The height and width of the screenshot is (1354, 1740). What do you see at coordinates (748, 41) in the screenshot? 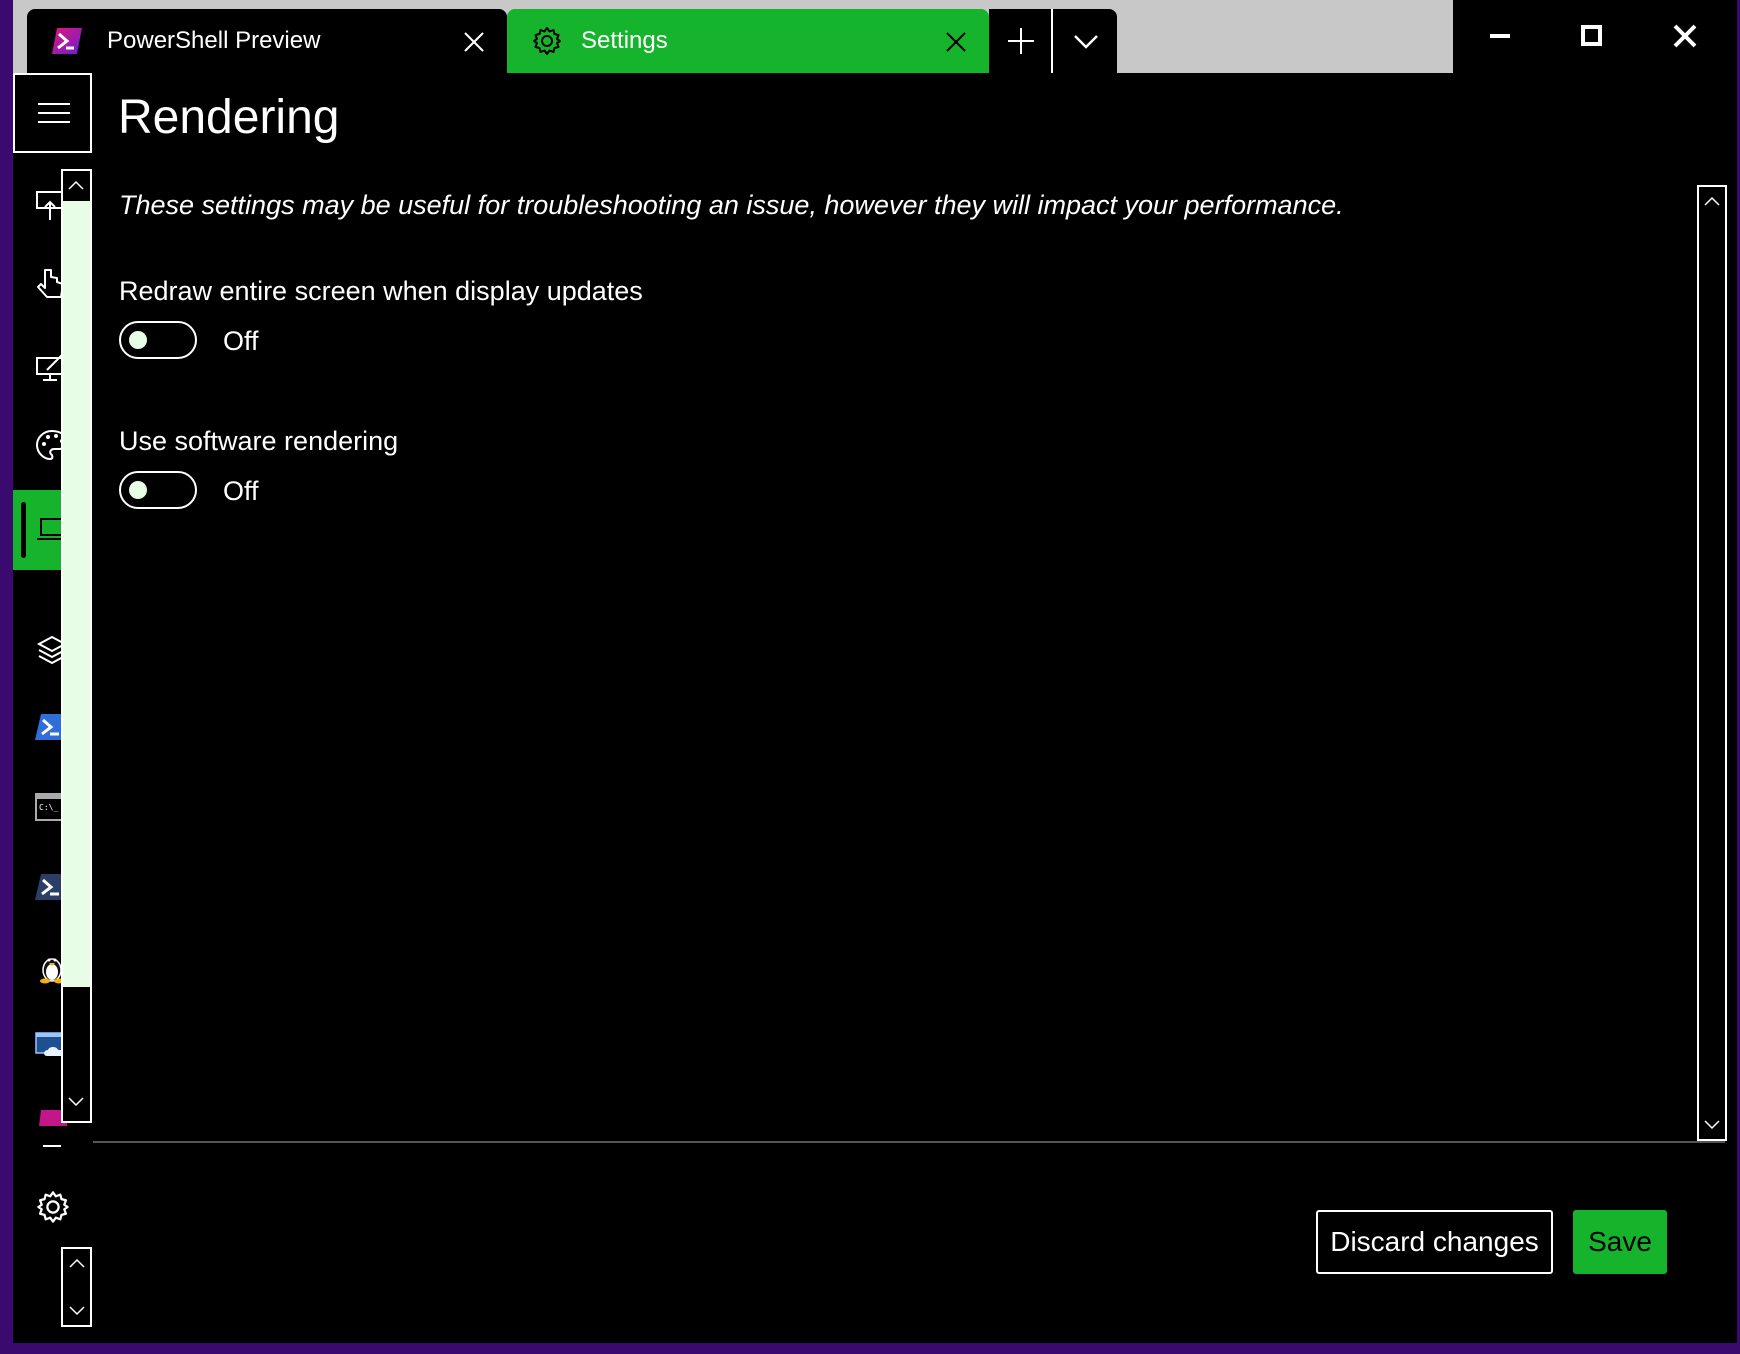
I see `tab-settings: Settings` at bounding box center [748, 41].